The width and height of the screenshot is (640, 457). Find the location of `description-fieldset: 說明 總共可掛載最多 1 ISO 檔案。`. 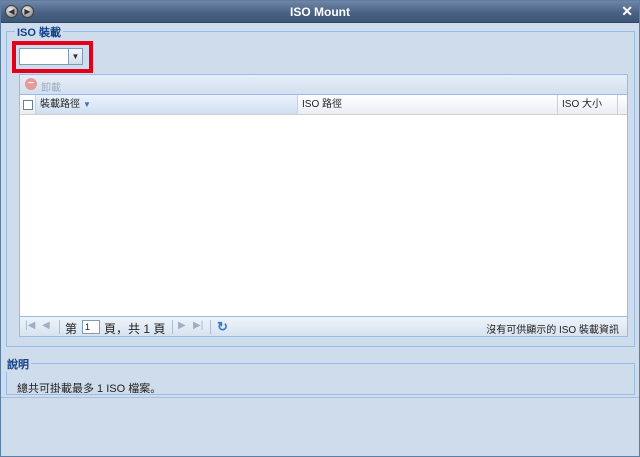

description-fieldset: 說明 總共可掛載最多 1 ISO 檔案。 is located at coordinates (320, 375).